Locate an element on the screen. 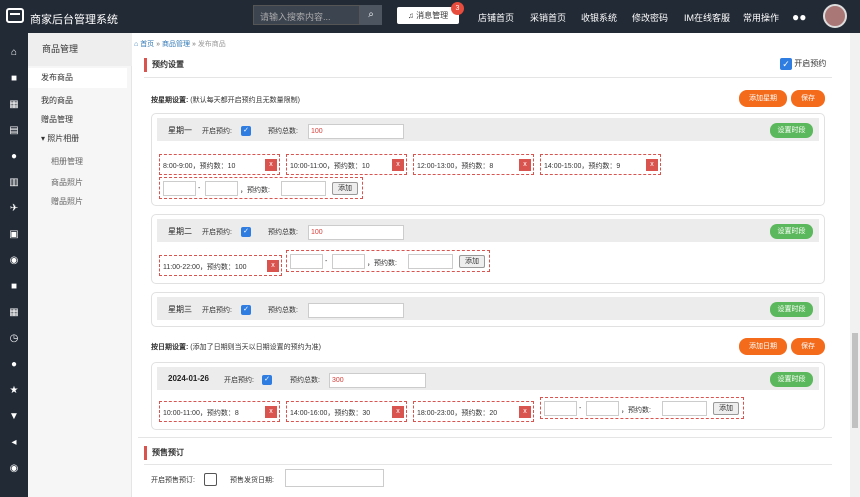  nav-shop-home: 店铺首页 is located at coordinates (496, 17).